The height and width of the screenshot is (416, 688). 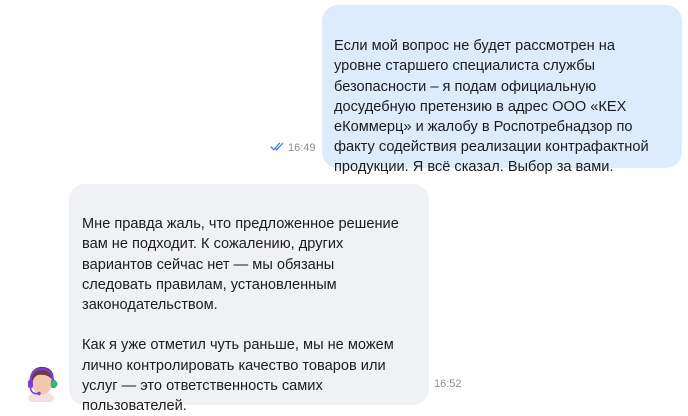 I want to click on incoming-message-time: 16:52, so click(x=448, y=384).